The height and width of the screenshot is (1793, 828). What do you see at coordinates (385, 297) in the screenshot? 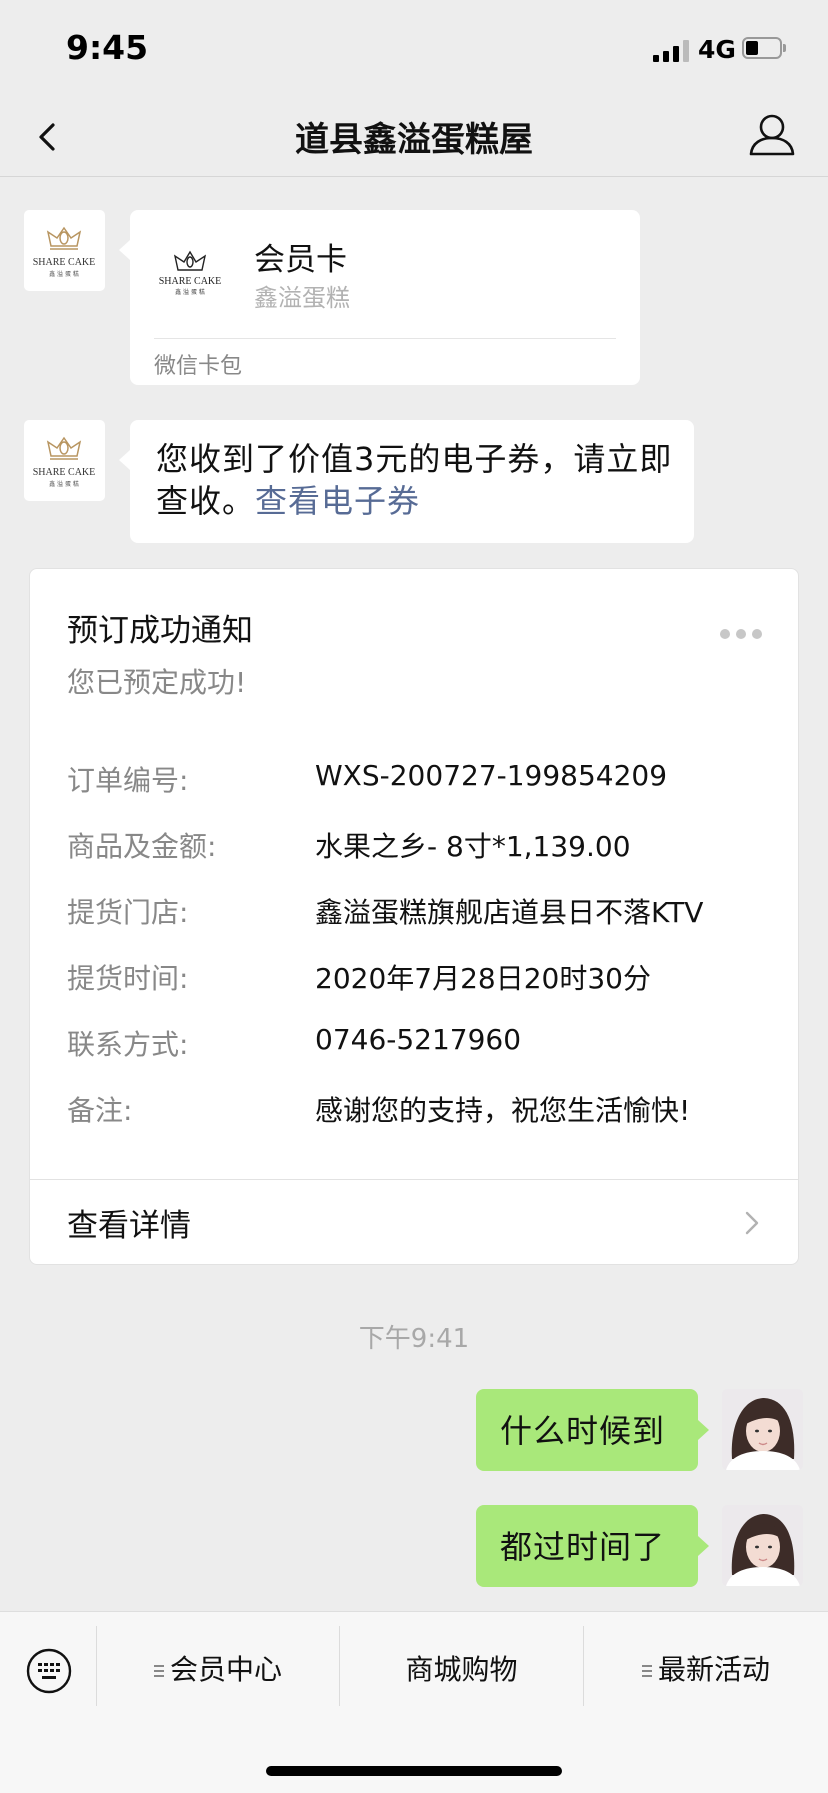
I see `member-card-message: SHARE CAKE 鑫 溢 蛋 糕 会员卡 鑫溢蛋糕 微信卡包` at bounding box center [385, 297].